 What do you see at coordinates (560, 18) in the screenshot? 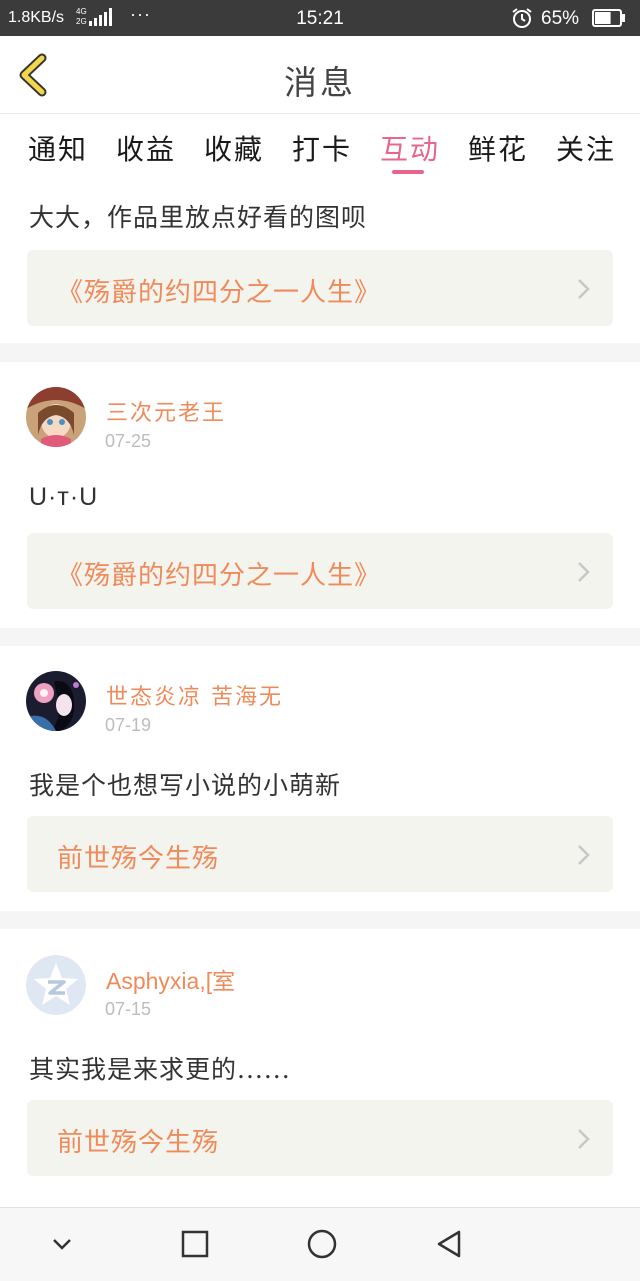
I see `battery-percent: 65%` at bounding box center [560, 18].